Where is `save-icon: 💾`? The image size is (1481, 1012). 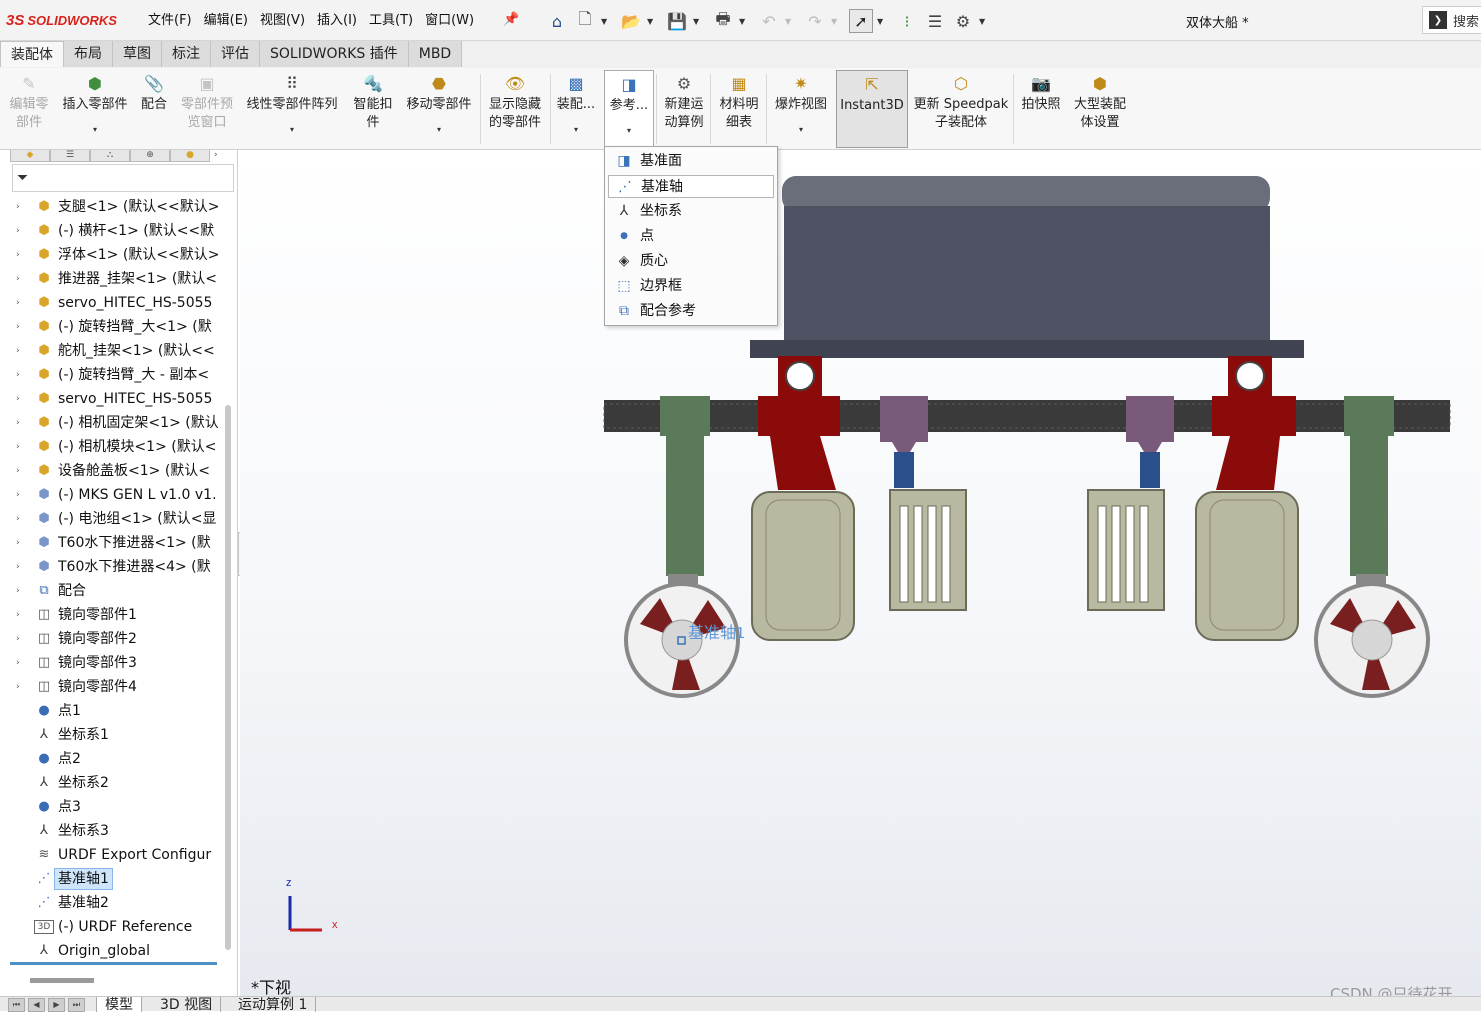 save-icon: 💾 is located at coordinates (677, 21).